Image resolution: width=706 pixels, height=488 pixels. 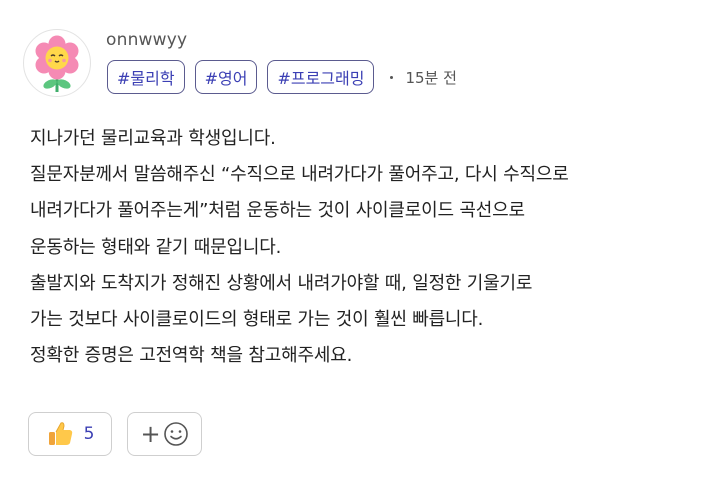 What do you see at coordinates (299, 175) in the screenshot?
I see `answer-line: 질문자분께서 말씀해주신 “수직으로 내려가다가 풀어주고, 다시 수직으로` at bounding box center [299, 175].